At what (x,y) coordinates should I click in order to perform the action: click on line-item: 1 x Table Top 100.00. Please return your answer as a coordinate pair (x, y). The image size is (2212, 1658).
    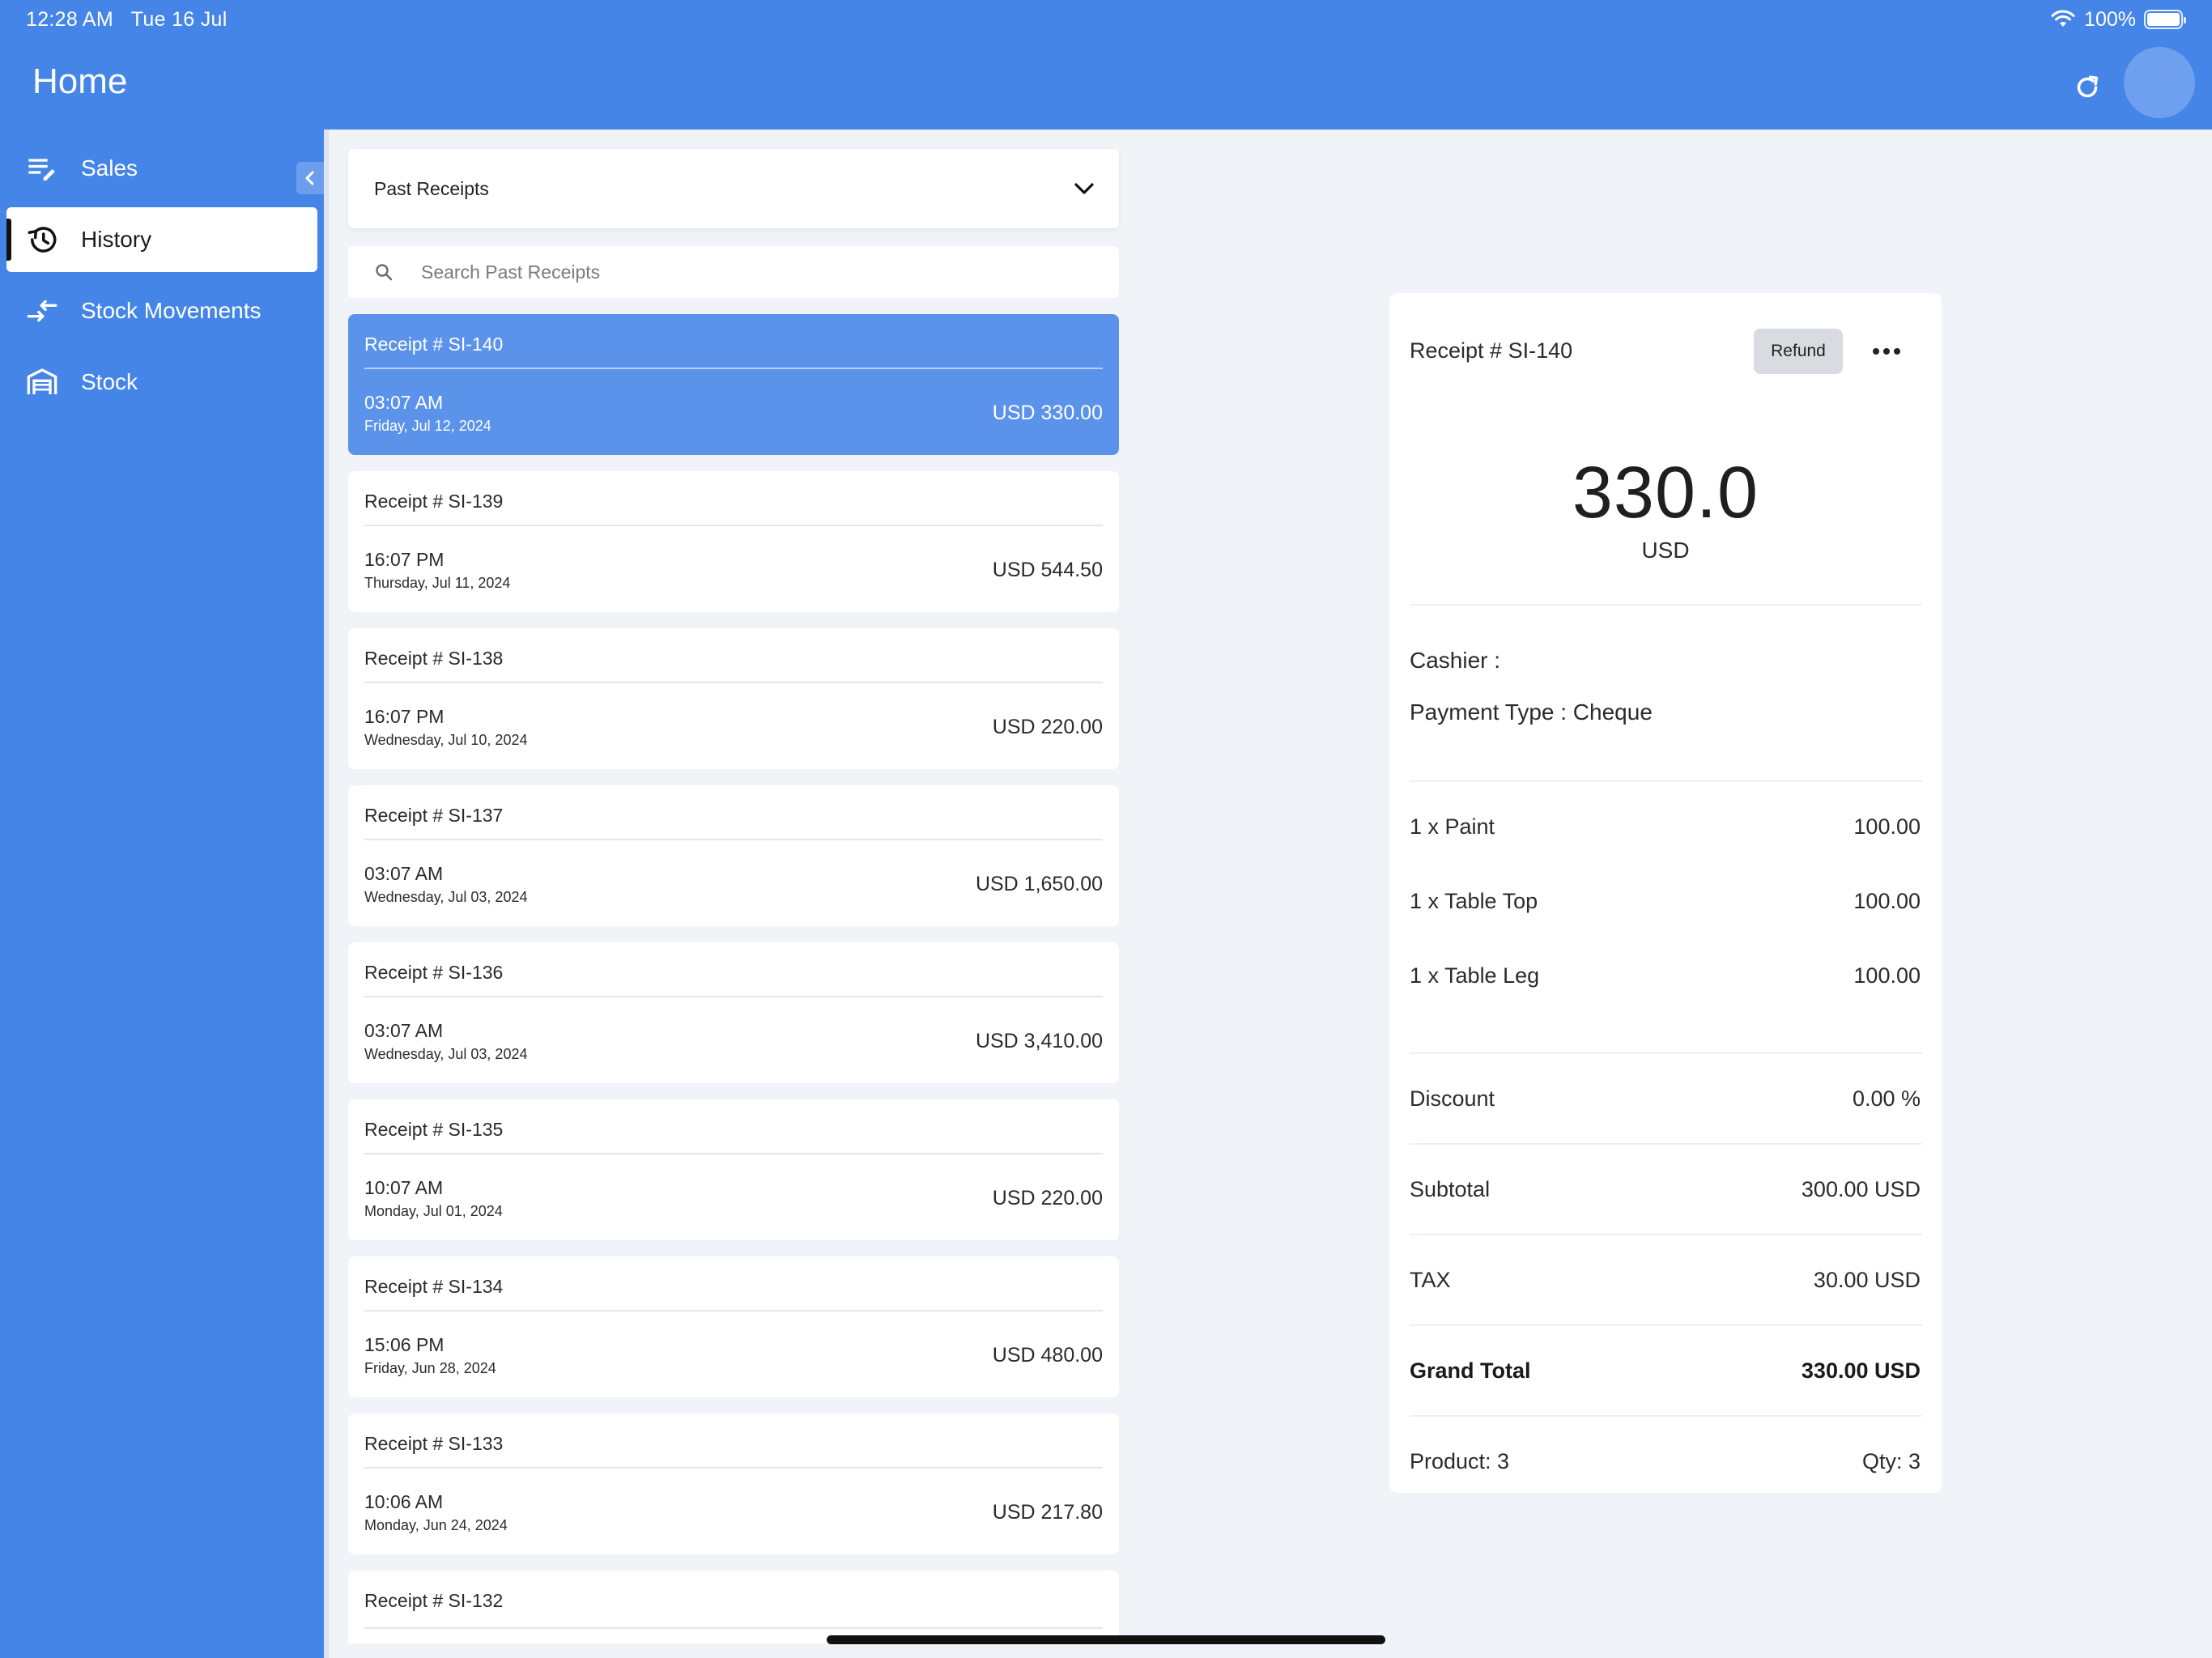
    Looking at the image, I should click on (1665, 901).